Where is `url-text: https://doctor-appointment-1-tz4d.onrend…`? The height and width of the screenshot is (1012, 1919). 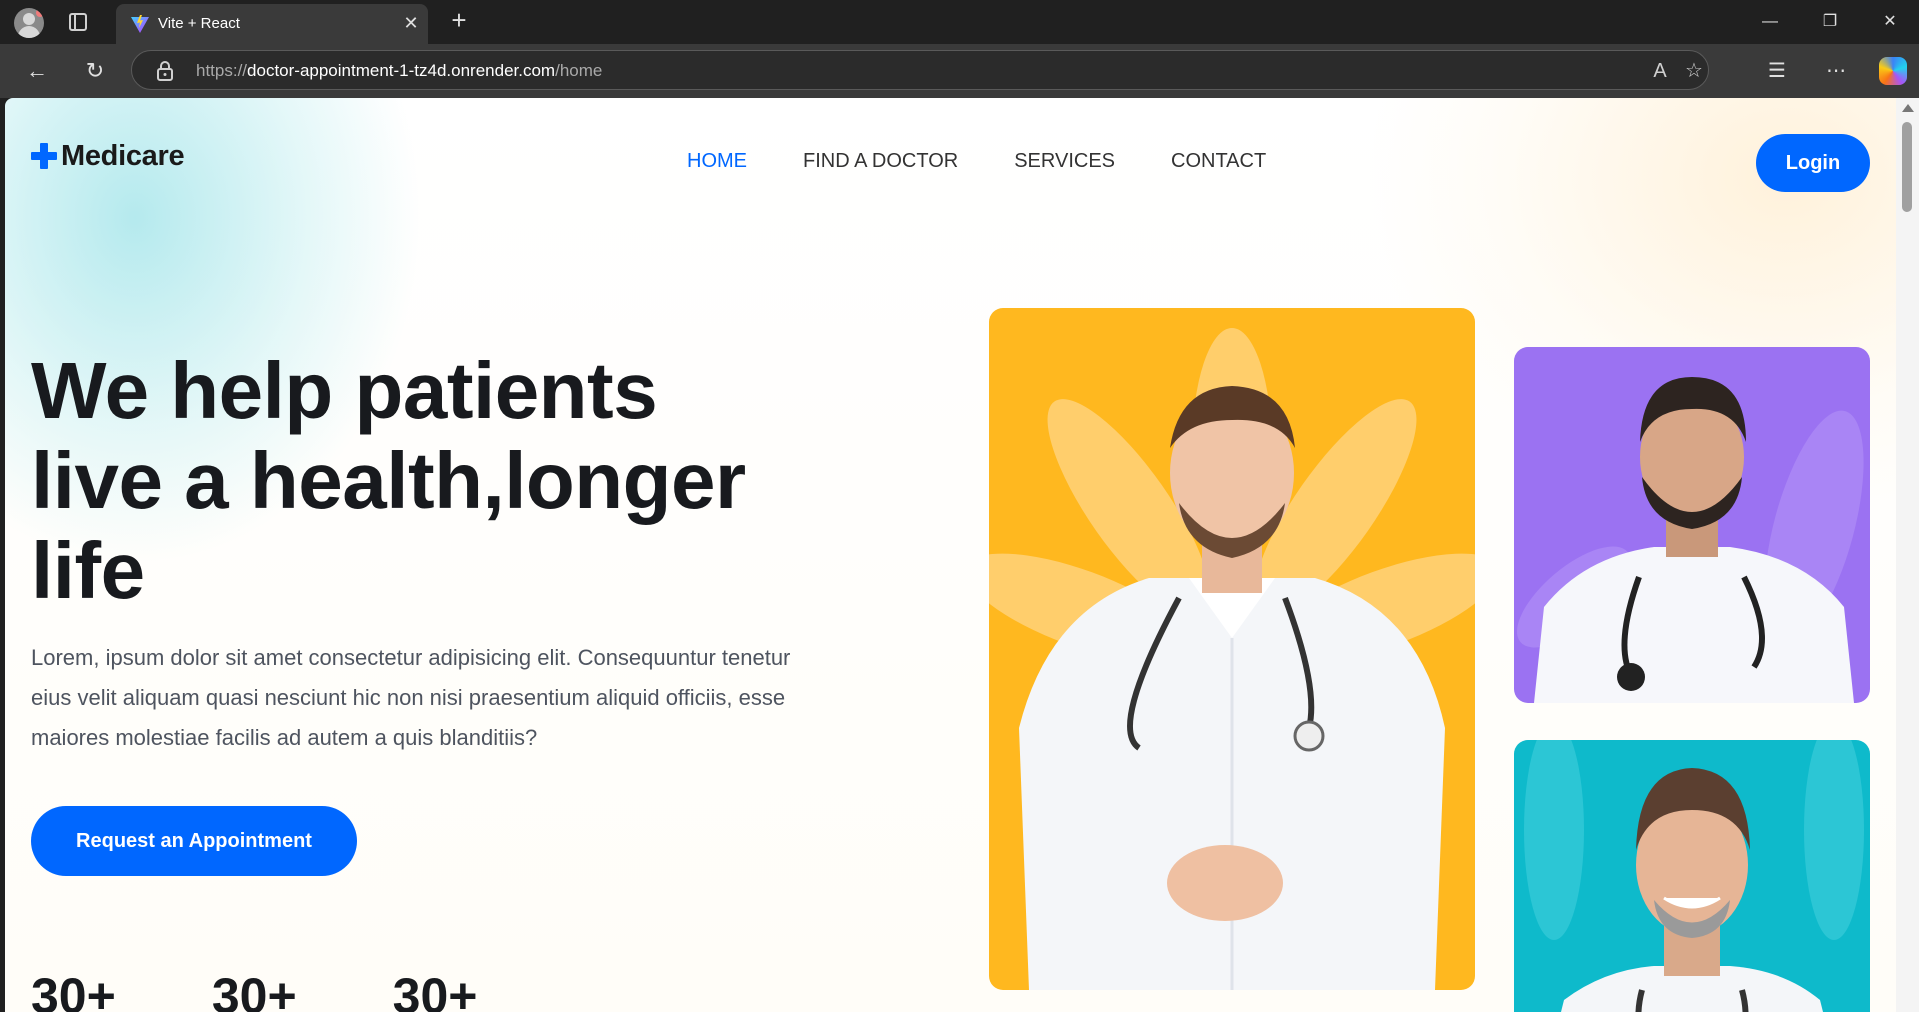 url-text: https://doctor-appointment-1-tz4d.onrend… is located at coordinates (399, 71).